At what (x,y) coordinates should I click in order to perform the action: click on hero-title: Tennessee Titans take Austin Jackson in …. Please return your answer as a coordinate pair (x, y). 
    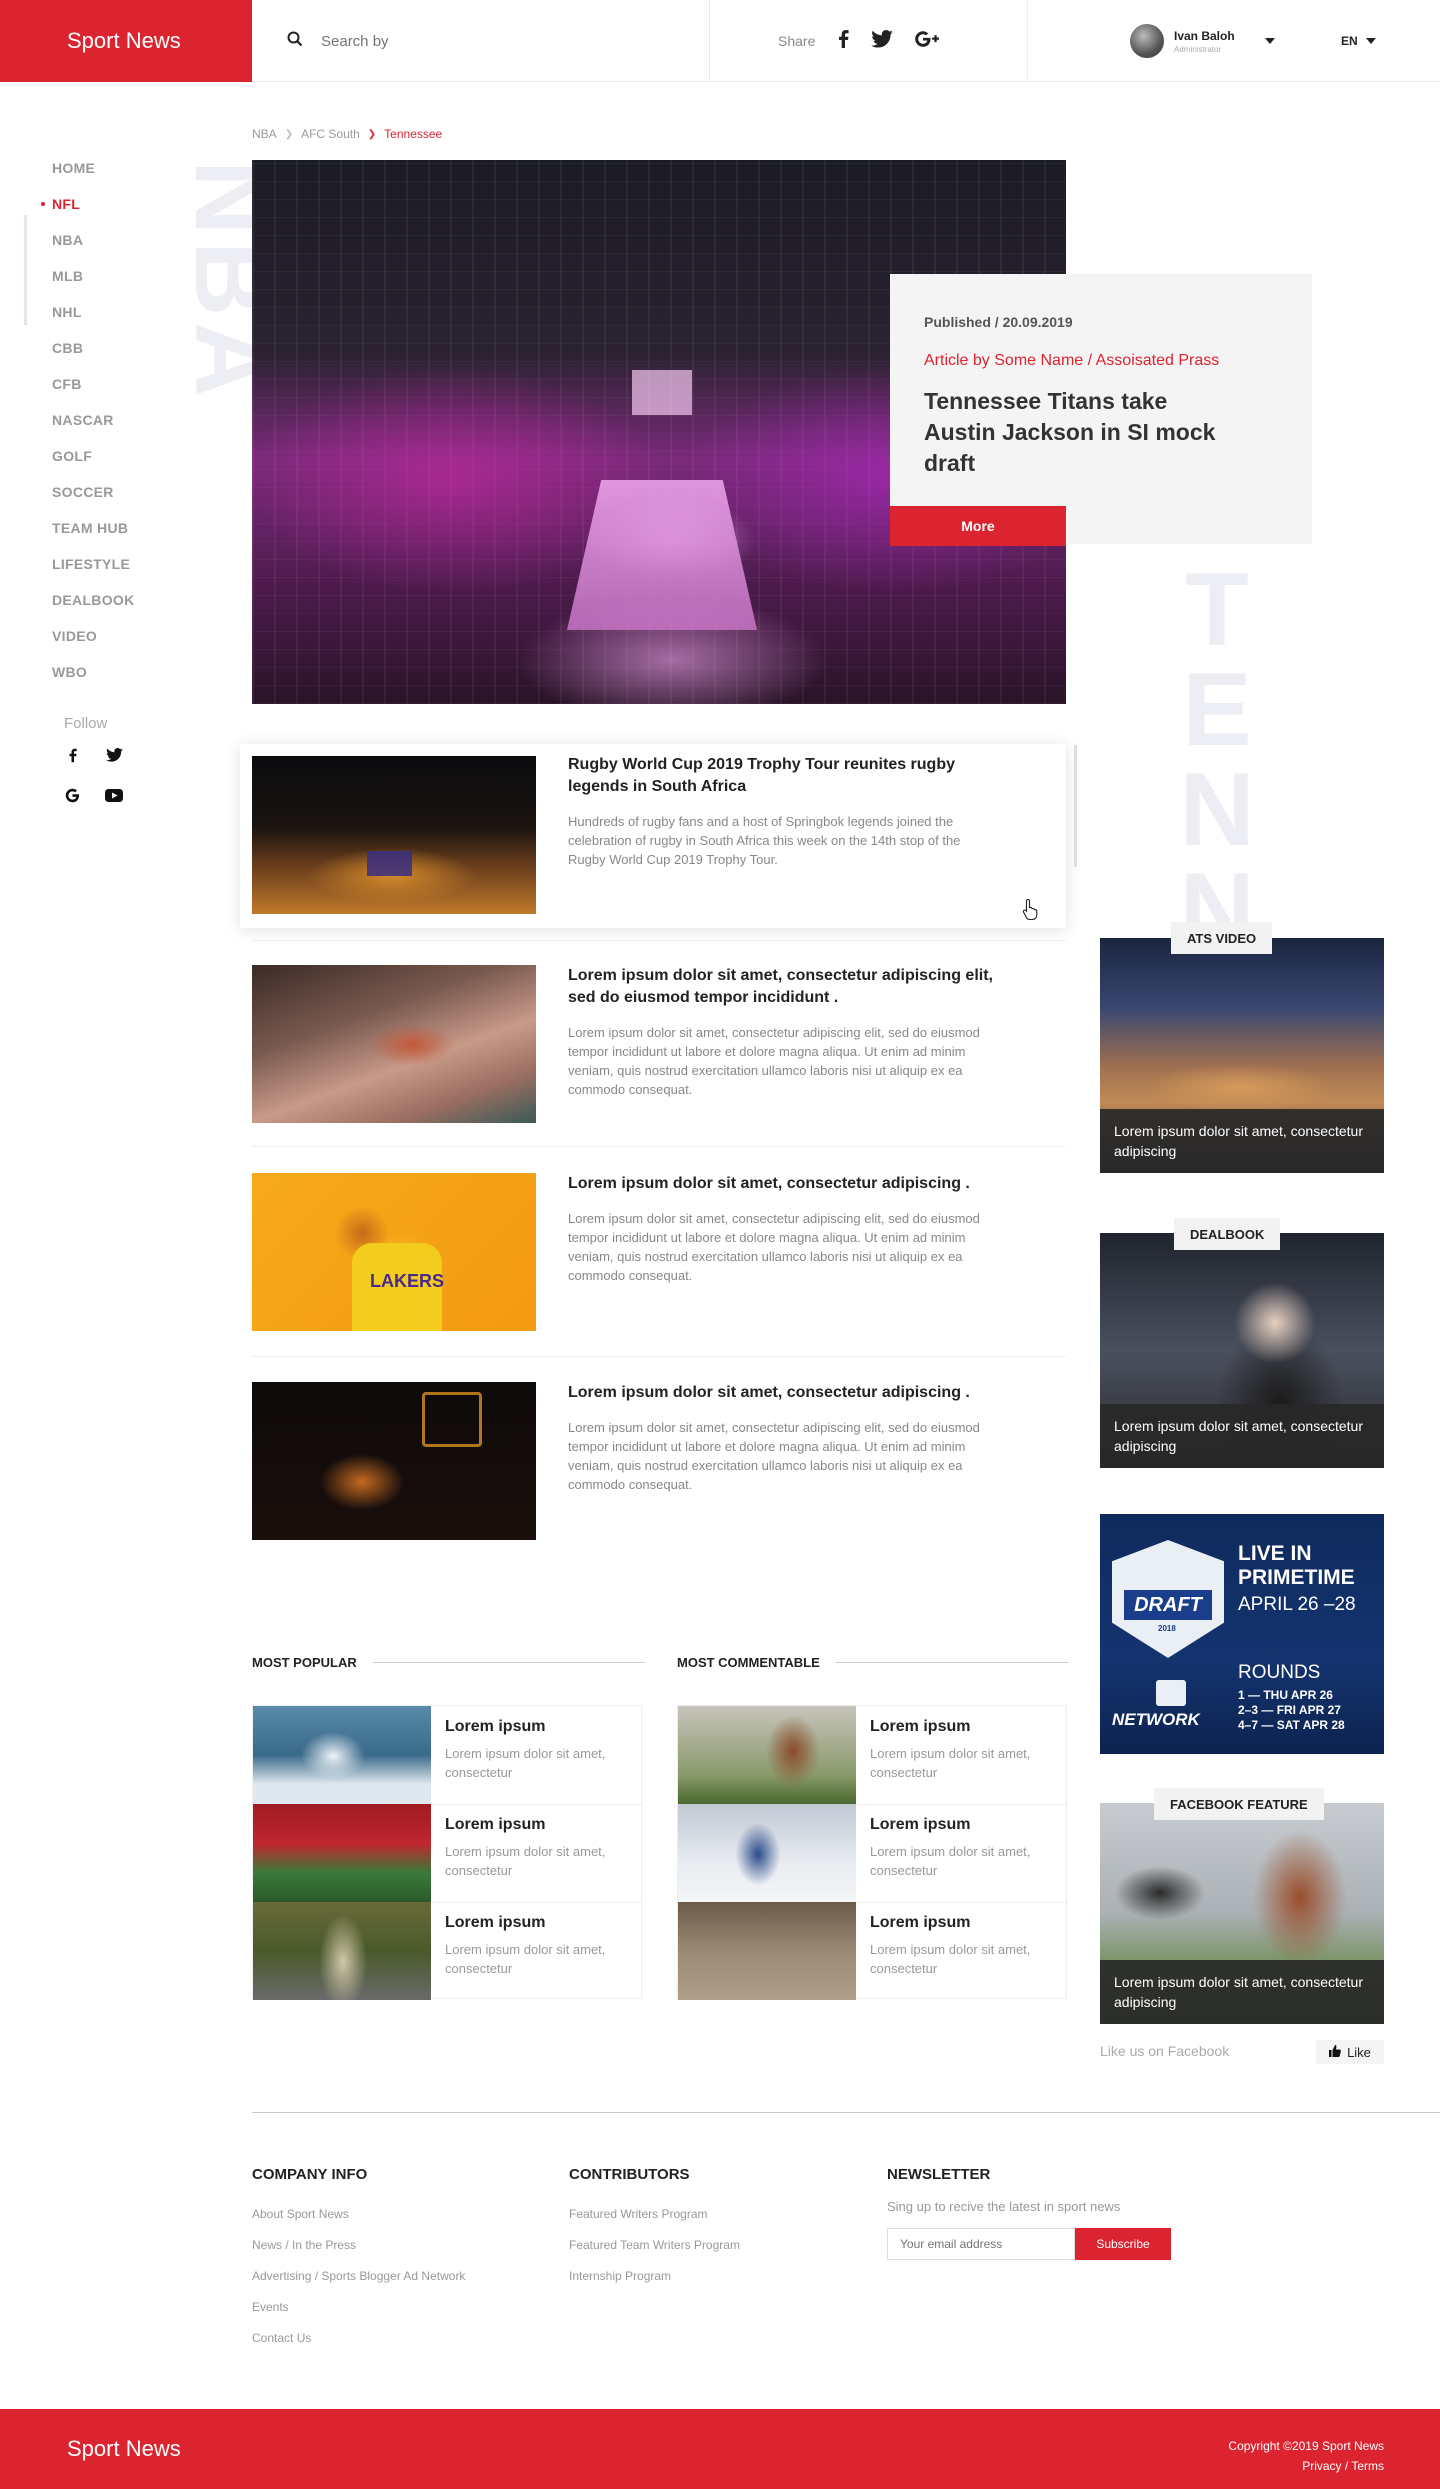
    Looking at the image, I should click on (1074, 432).